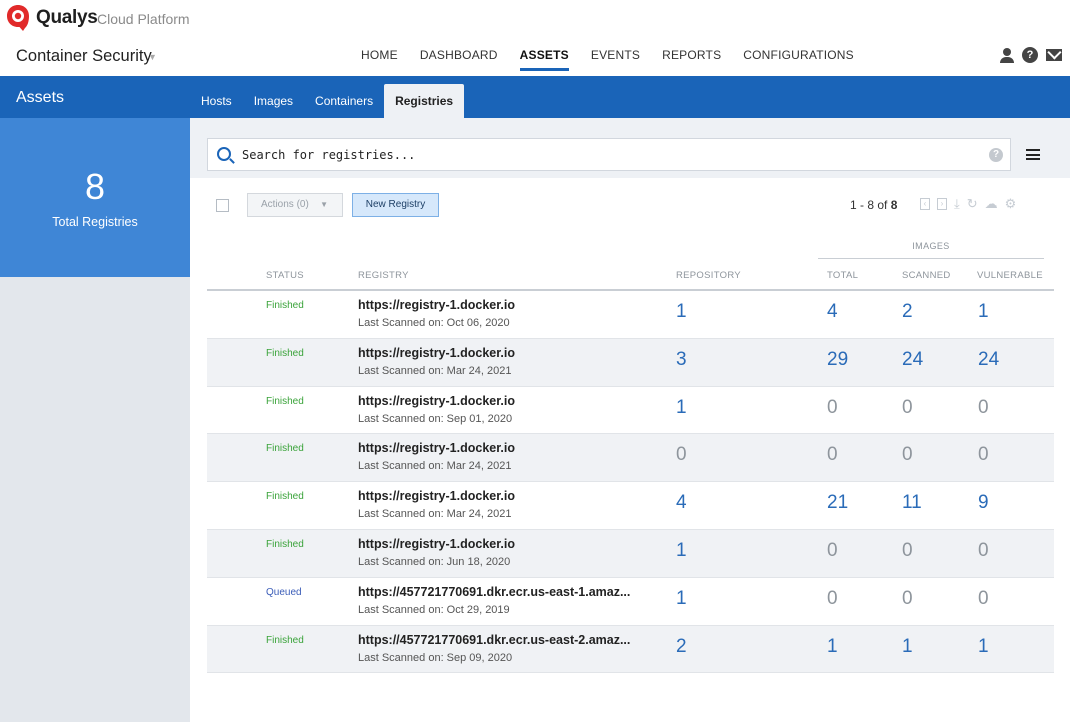 The image size is (1070, 722). I want to click on column-header-registry: REGISTRY, so click(383, 275).